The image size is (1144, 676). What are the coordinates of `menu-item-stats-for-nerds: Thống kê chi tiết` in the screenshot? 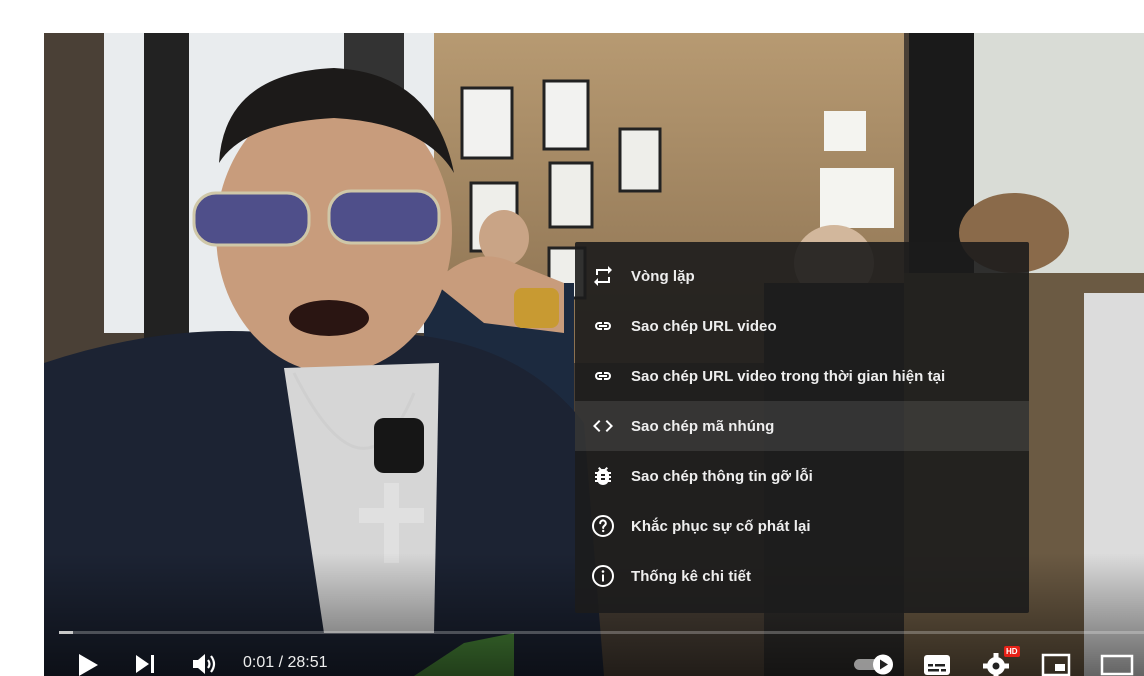 It's located at (802, 576).